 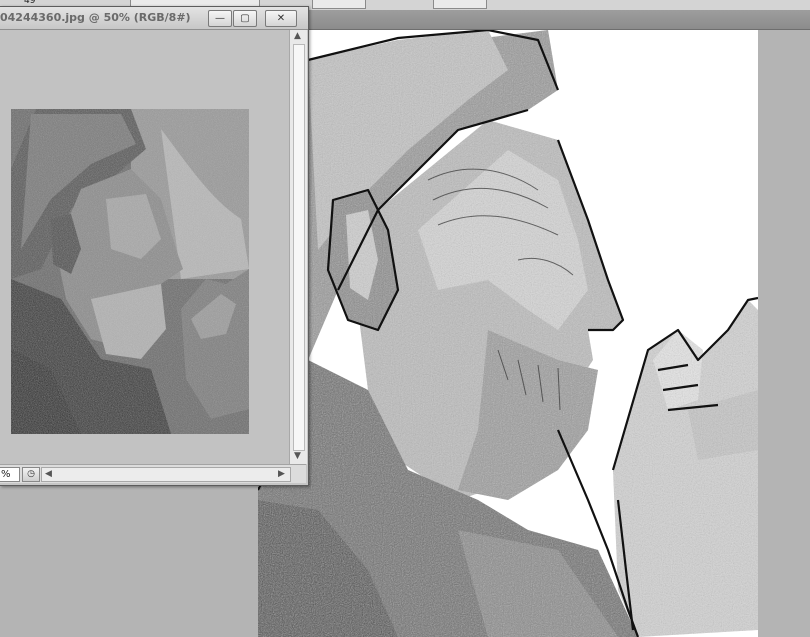 I want to click on zoom-field: %, so click(x=10, y=474).